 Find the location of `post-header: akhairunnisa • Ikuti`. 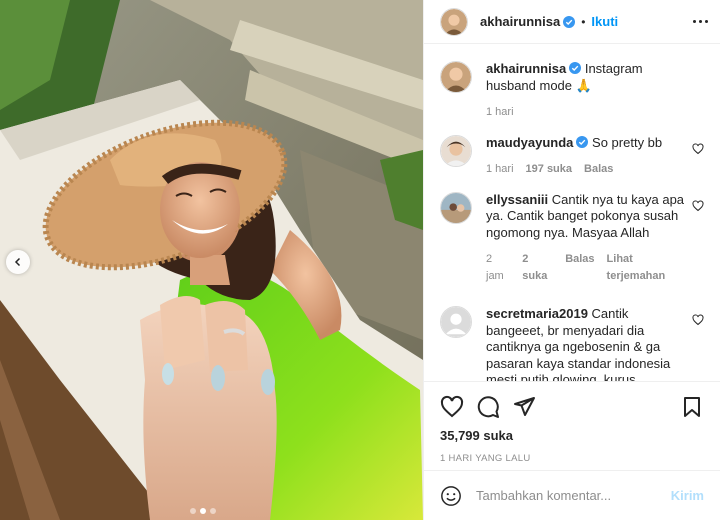

post-header: akhairunnisa • Ikuti is located at coordinates (572, 22).